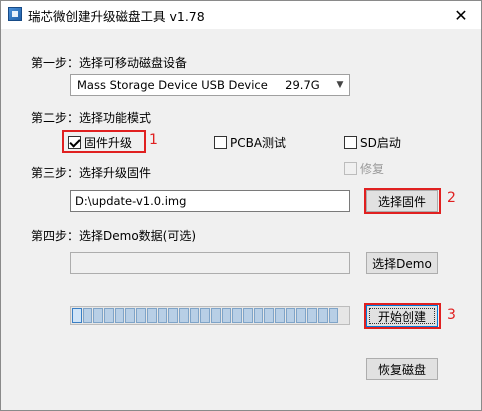  What do you see at coordinates (15, 14) in the screenshot?
I see `app-icon` at bounding box center [15, 14].